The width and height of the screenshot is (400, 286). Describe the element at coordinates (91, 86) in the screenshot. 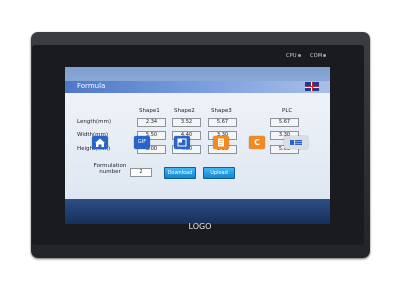

I see `window-title: Formula` at that location.